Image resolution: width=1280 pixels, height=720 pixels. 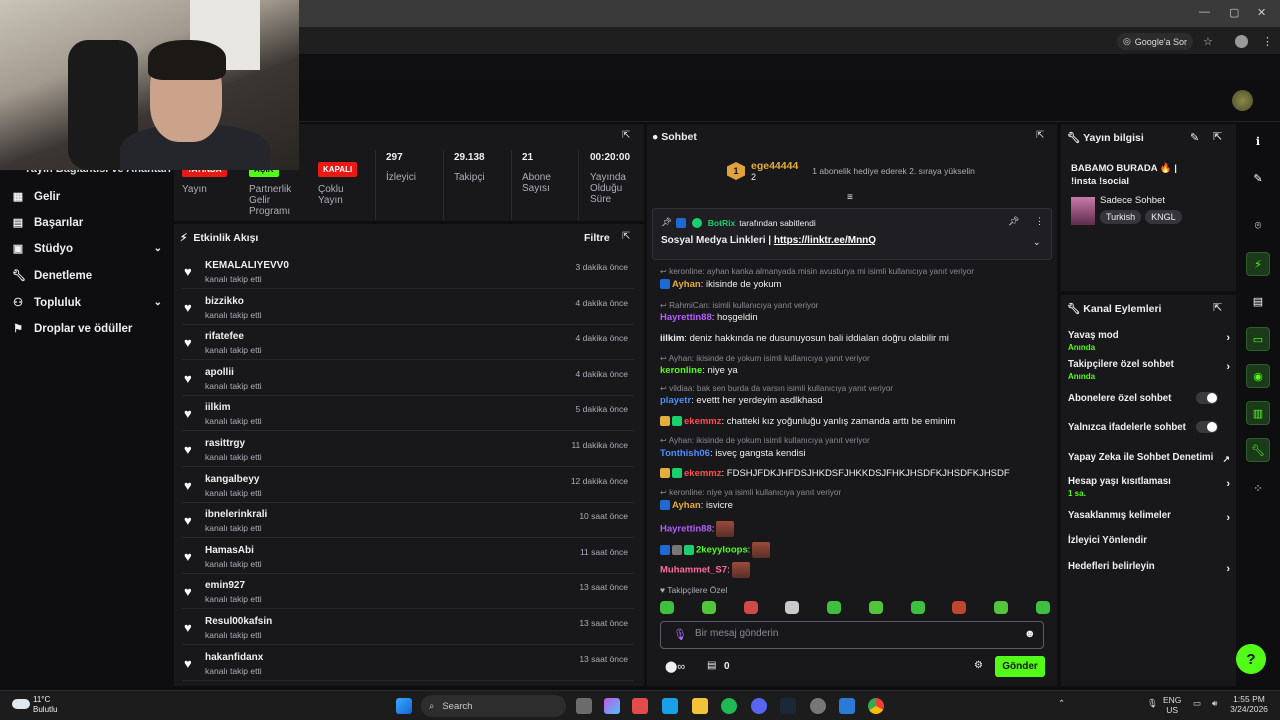 I want to click on broadcast-icon: ◉, so click(x=1258, y=376).